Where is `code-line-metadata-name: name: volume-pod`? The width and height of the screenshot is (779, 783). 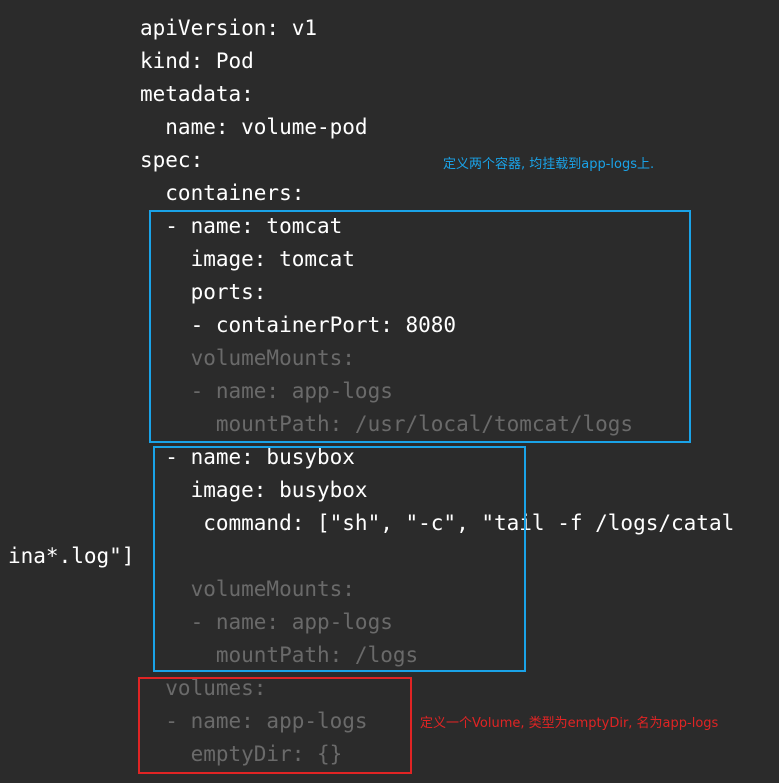
code-line-metadata-name: name: volume-pod is located at coordinates (254, 127).